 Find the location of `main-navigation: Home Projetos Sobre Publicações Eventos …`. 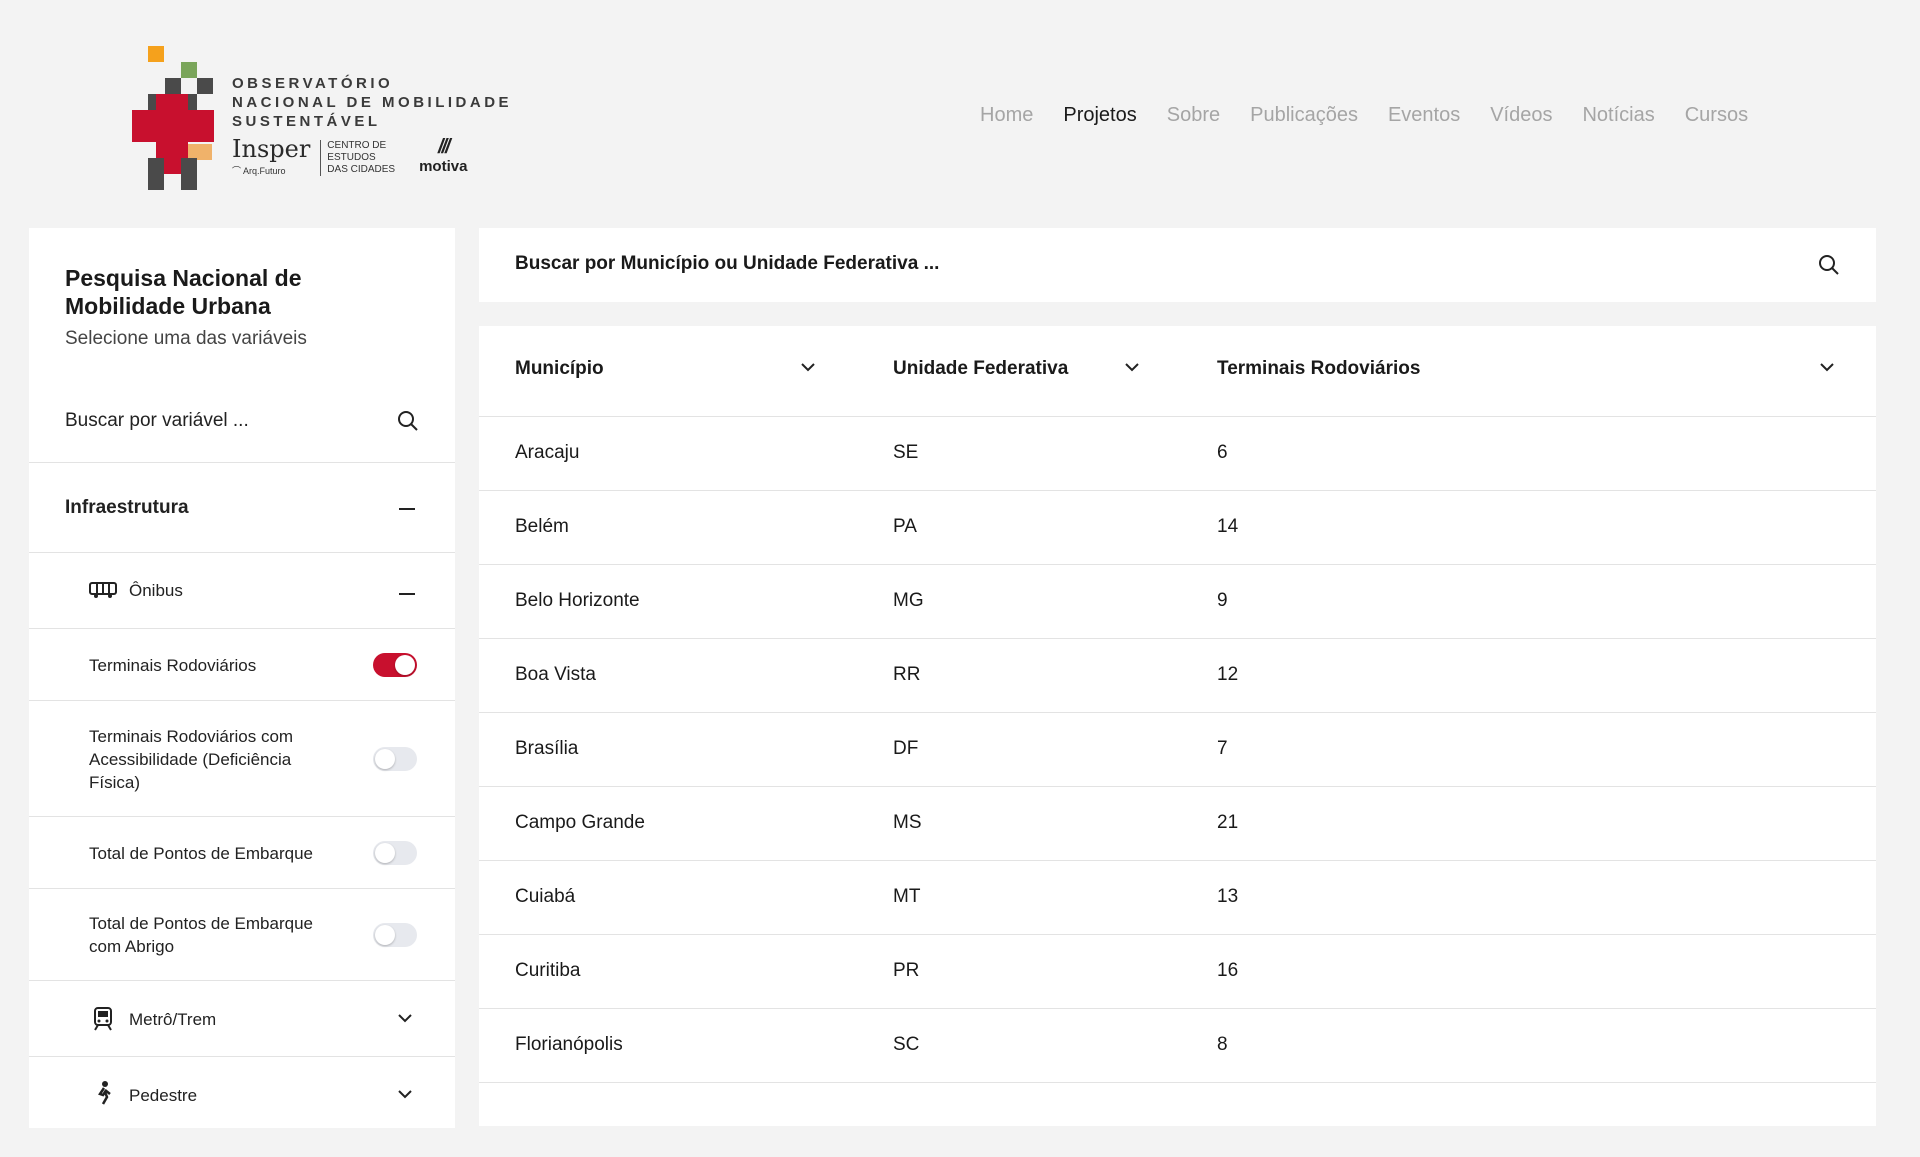

main-navigation: Home Projetos Sobre Publicações Eventos … is located at coordinates (1364, 115).